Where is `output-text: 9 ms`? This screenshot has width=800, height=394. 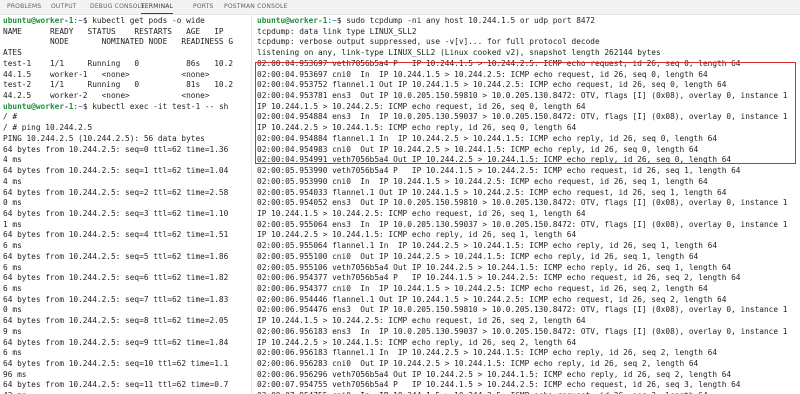
output-text: 9 ms is located at coordinates (12, 331).